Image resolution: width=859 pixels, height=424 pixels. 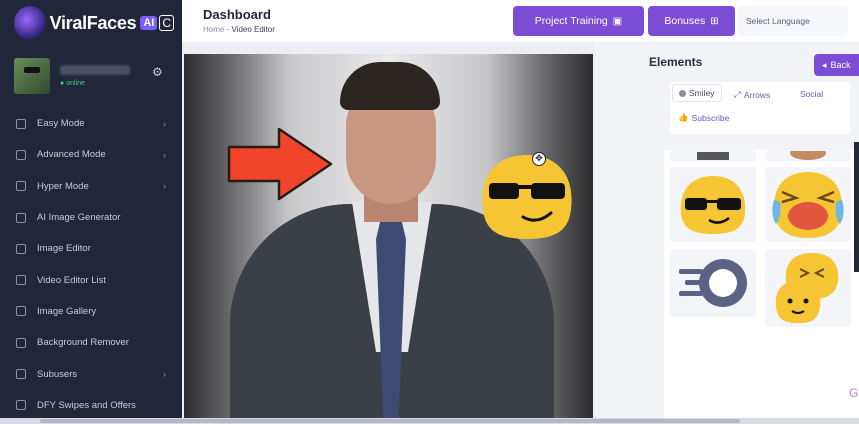 I want to click on sidebar-item-label: Advanced Mode, so click(x=71, y=155).